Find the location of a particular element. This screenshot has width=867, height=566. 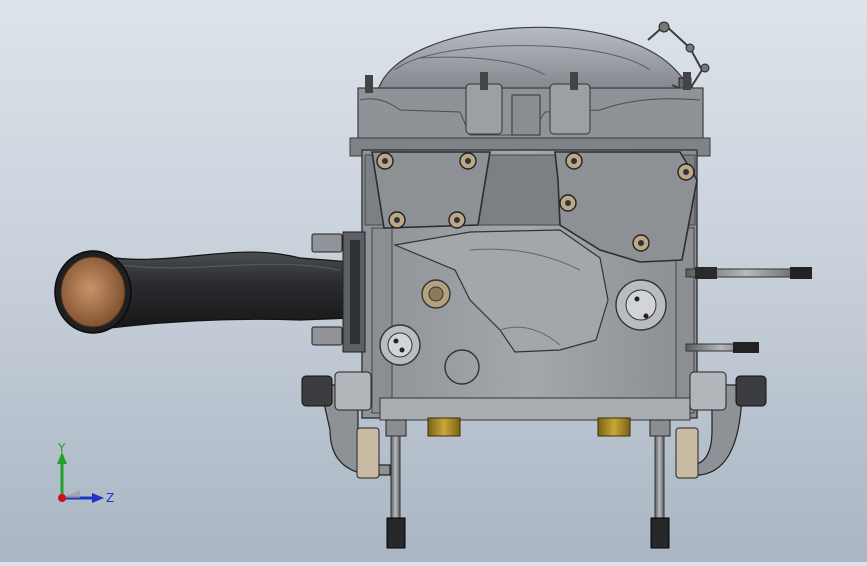

coolant-elbow-right is located at coordinates (721, 425).